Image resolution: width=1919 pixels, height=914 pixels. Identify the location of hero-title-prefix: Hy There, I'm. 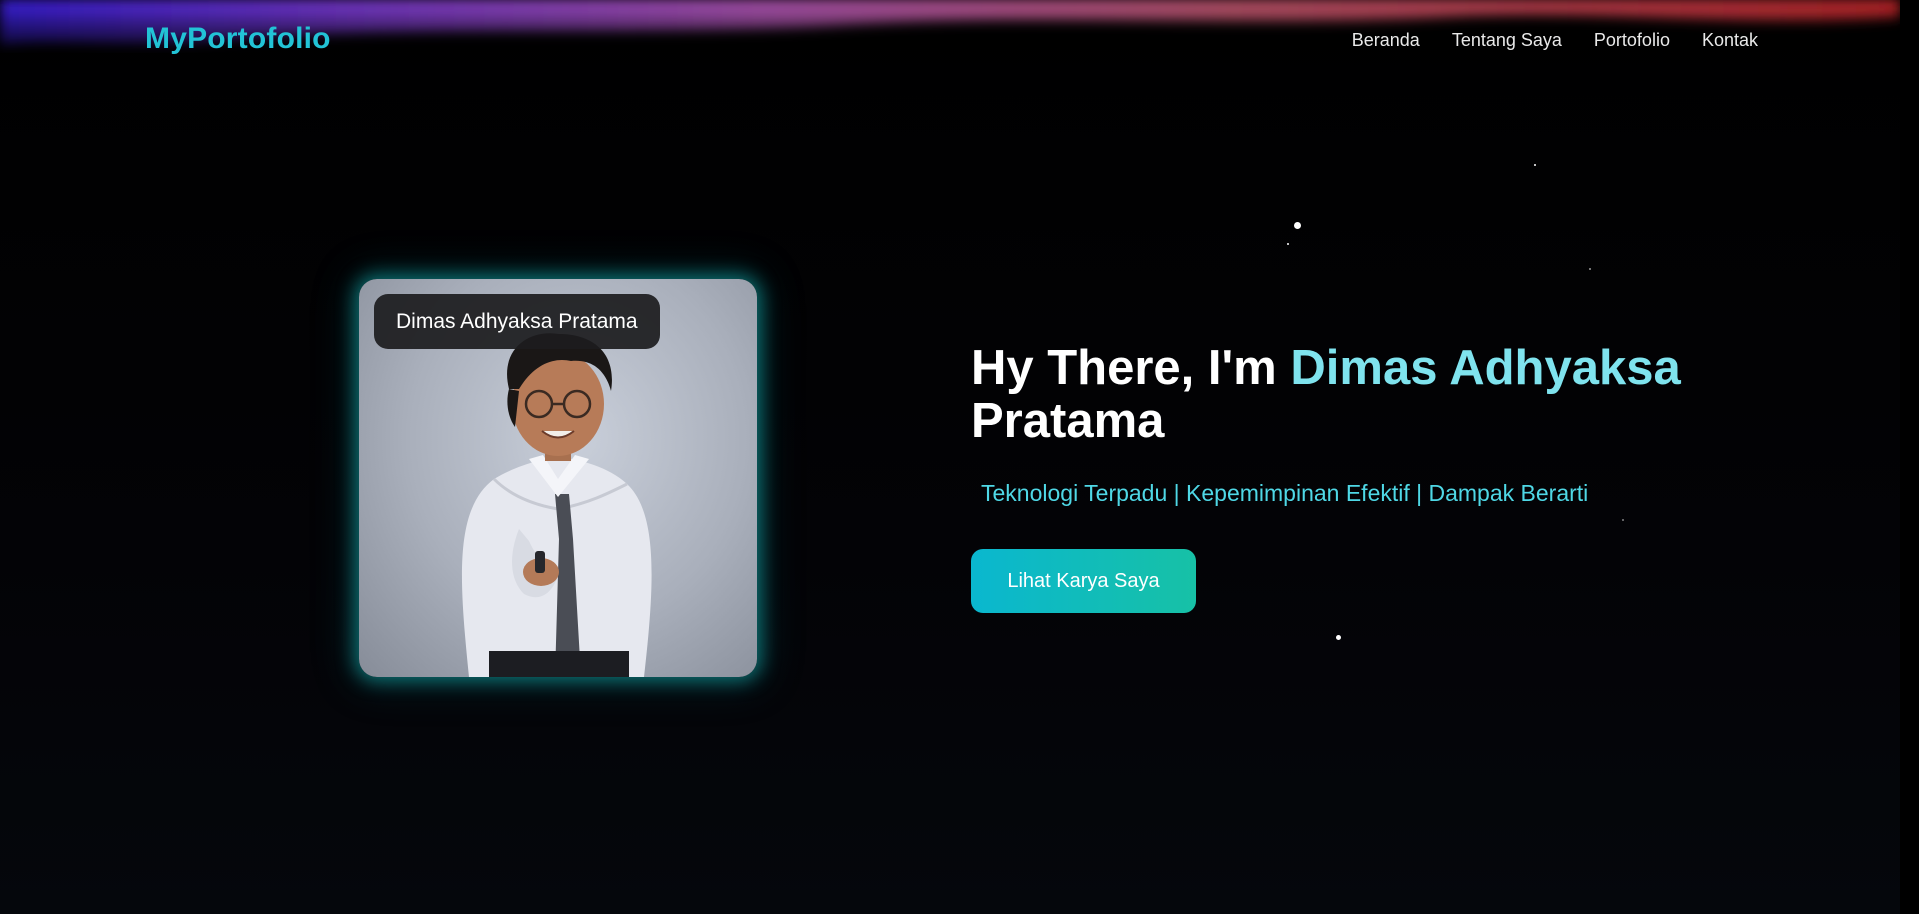
(1131, 368).